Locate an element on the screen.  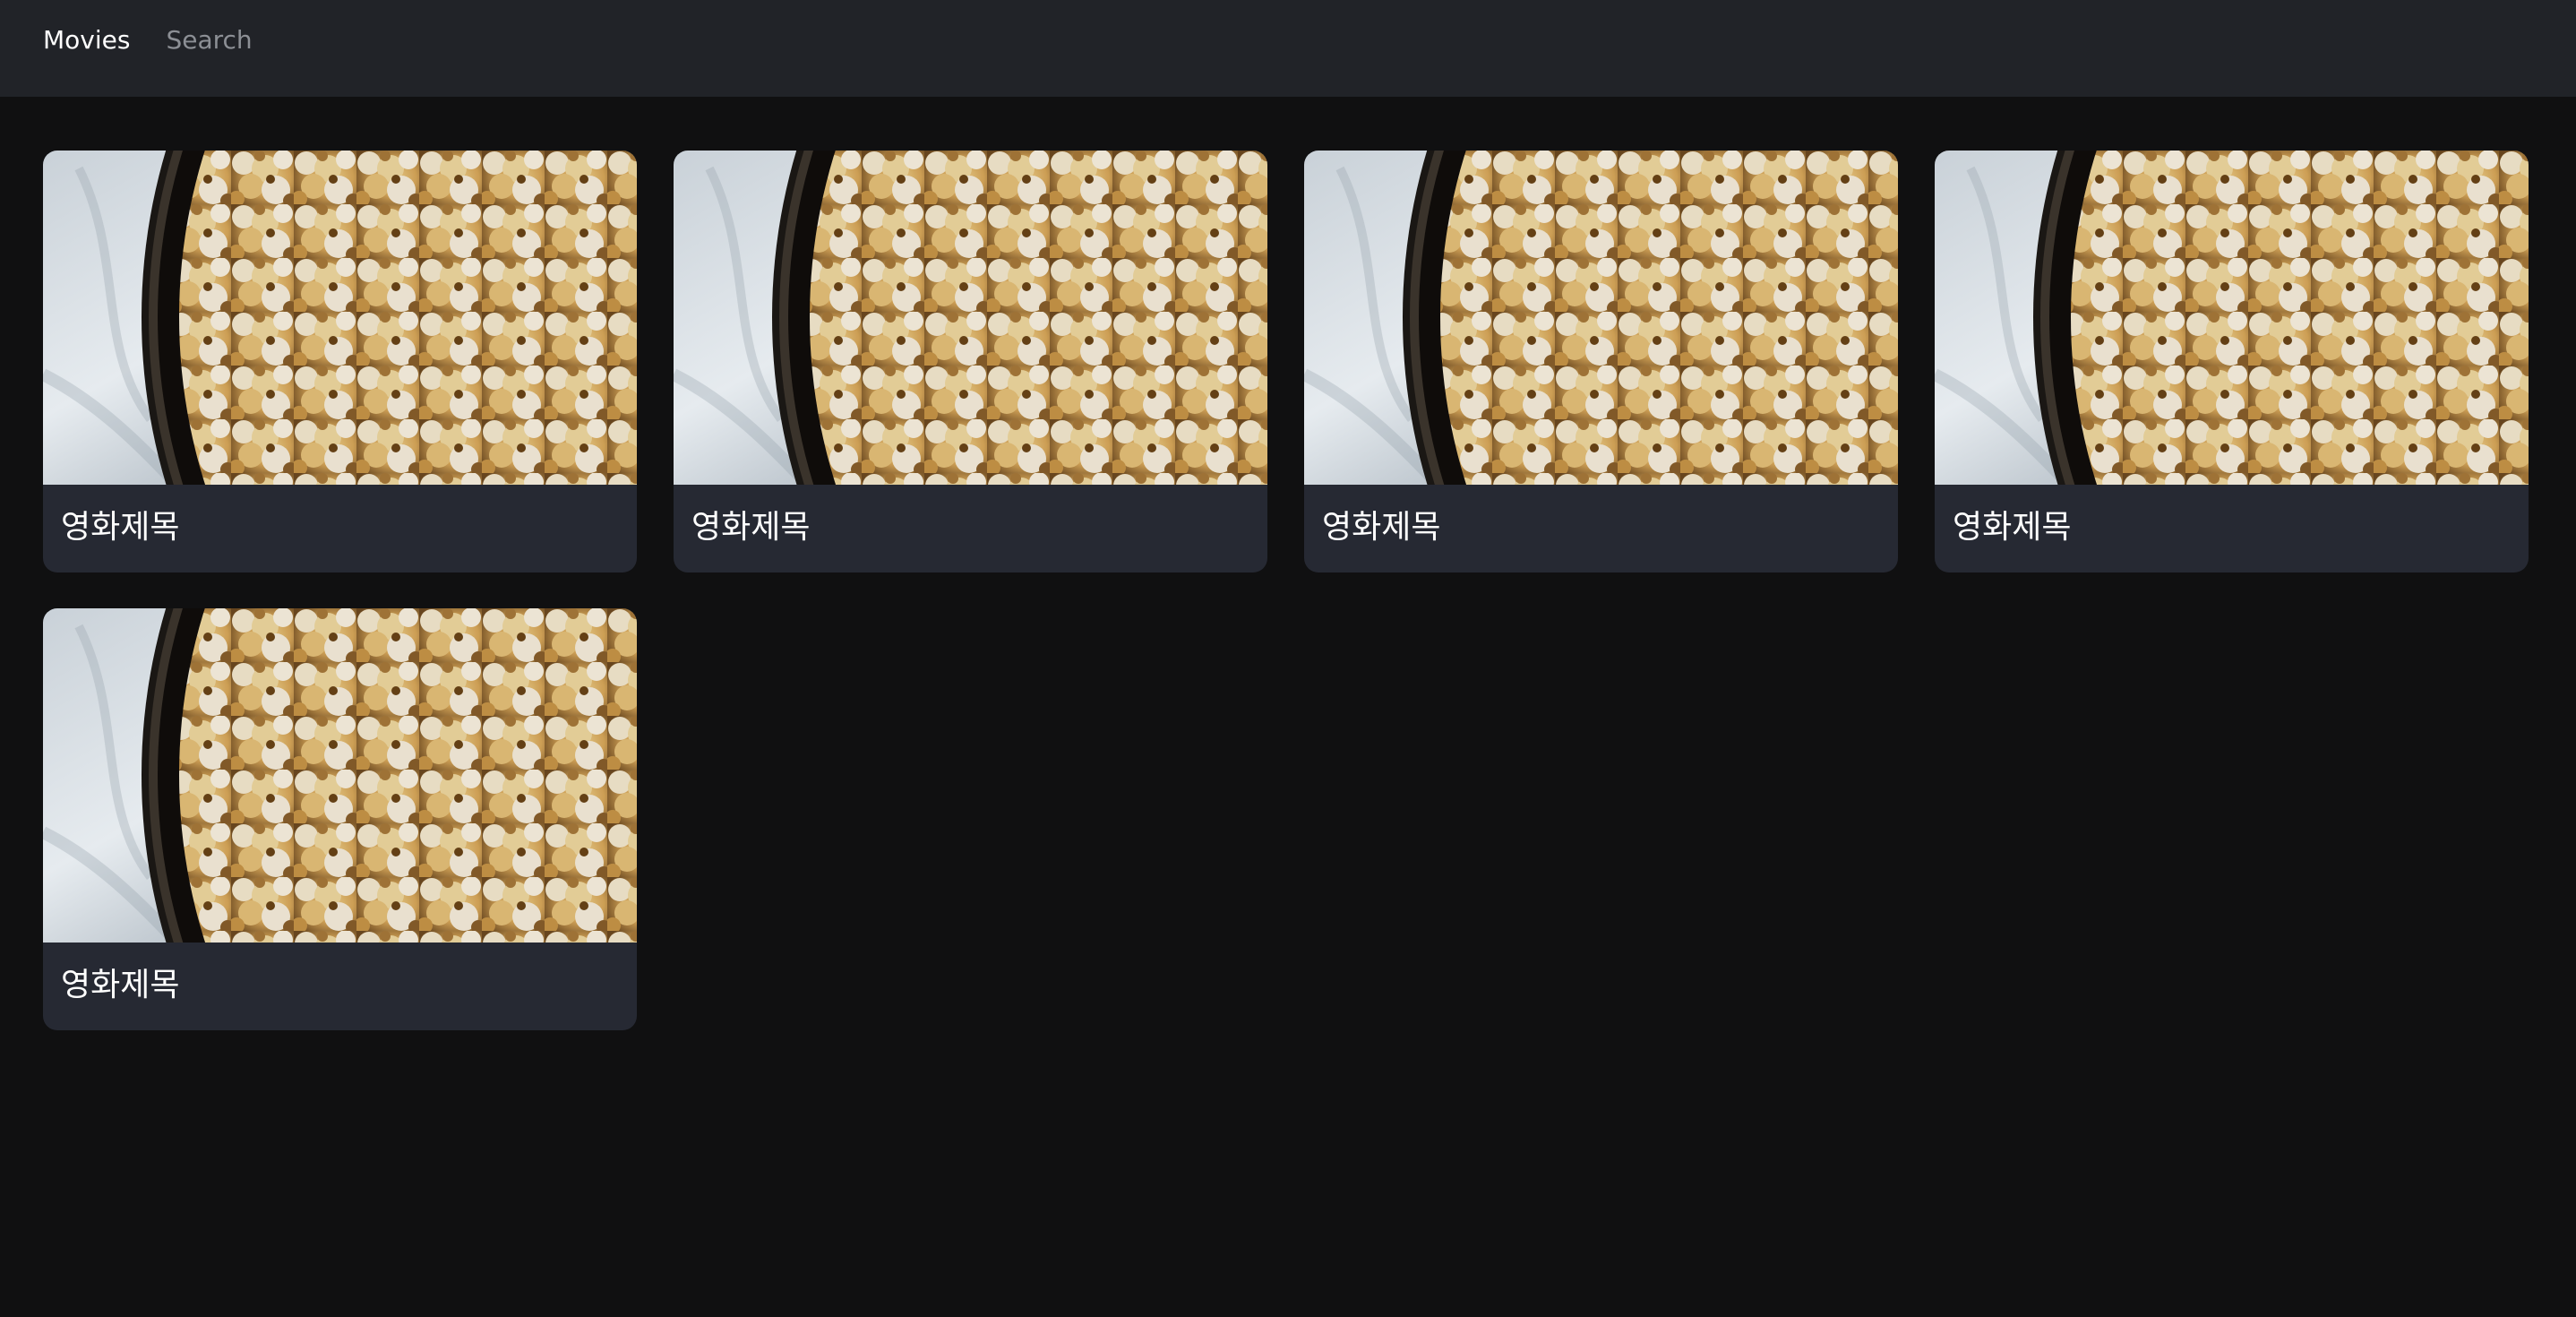
nav-link-movies: Movies is located at coordinates (86, 40).